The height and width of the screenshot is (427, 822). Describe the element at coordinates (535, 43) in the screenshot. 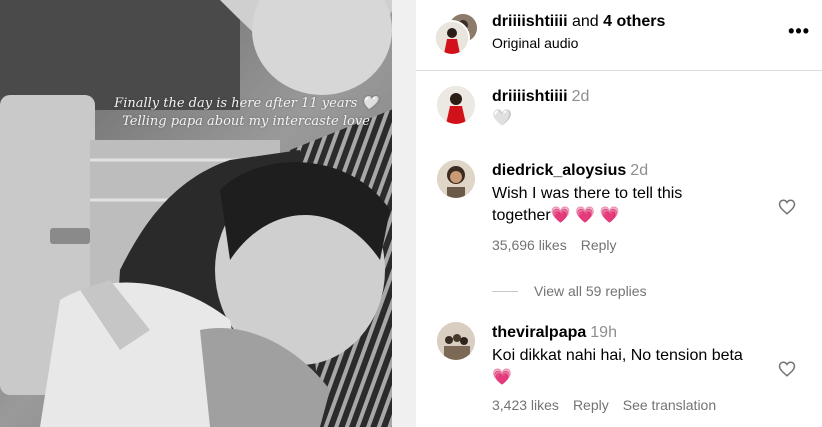

I see `audio-label: Original audio` at that location.